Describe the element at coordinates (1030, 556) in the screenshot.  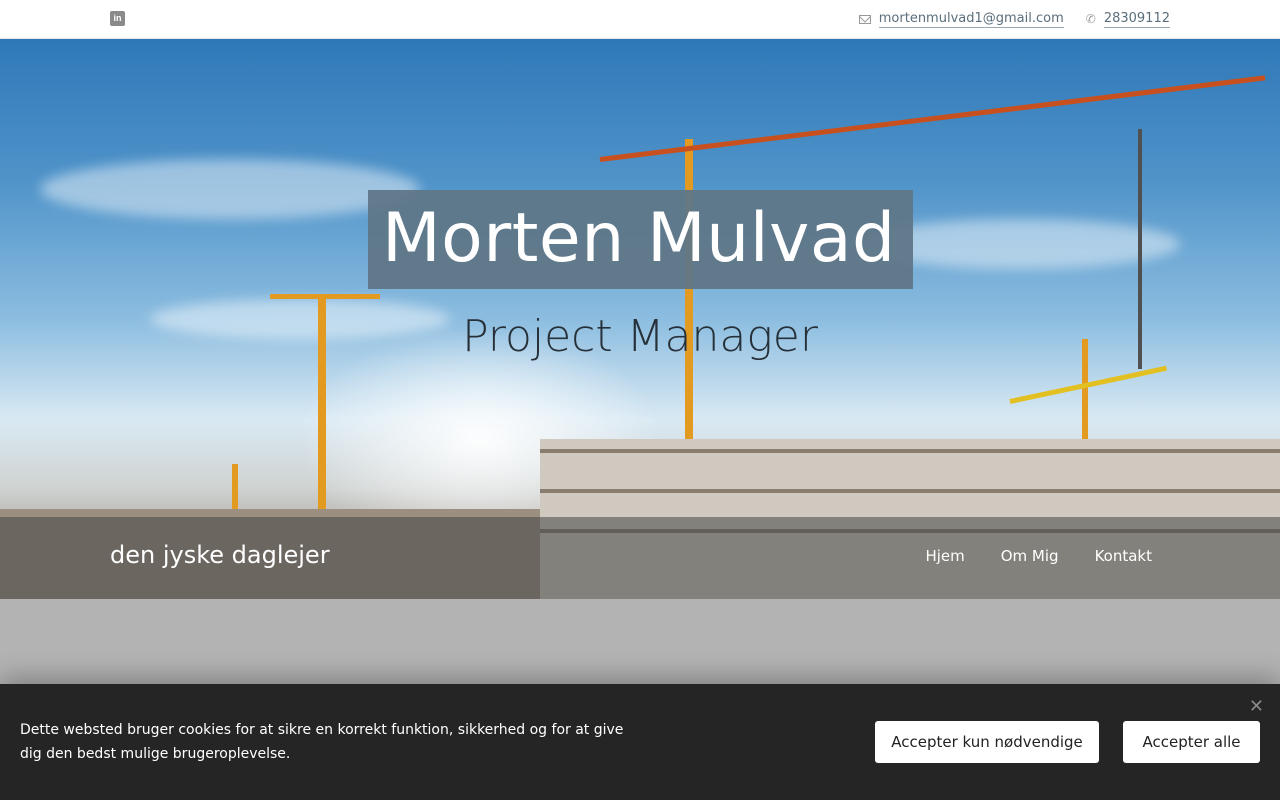
I see `nav-item-om-mig: Om Mig` at that location.